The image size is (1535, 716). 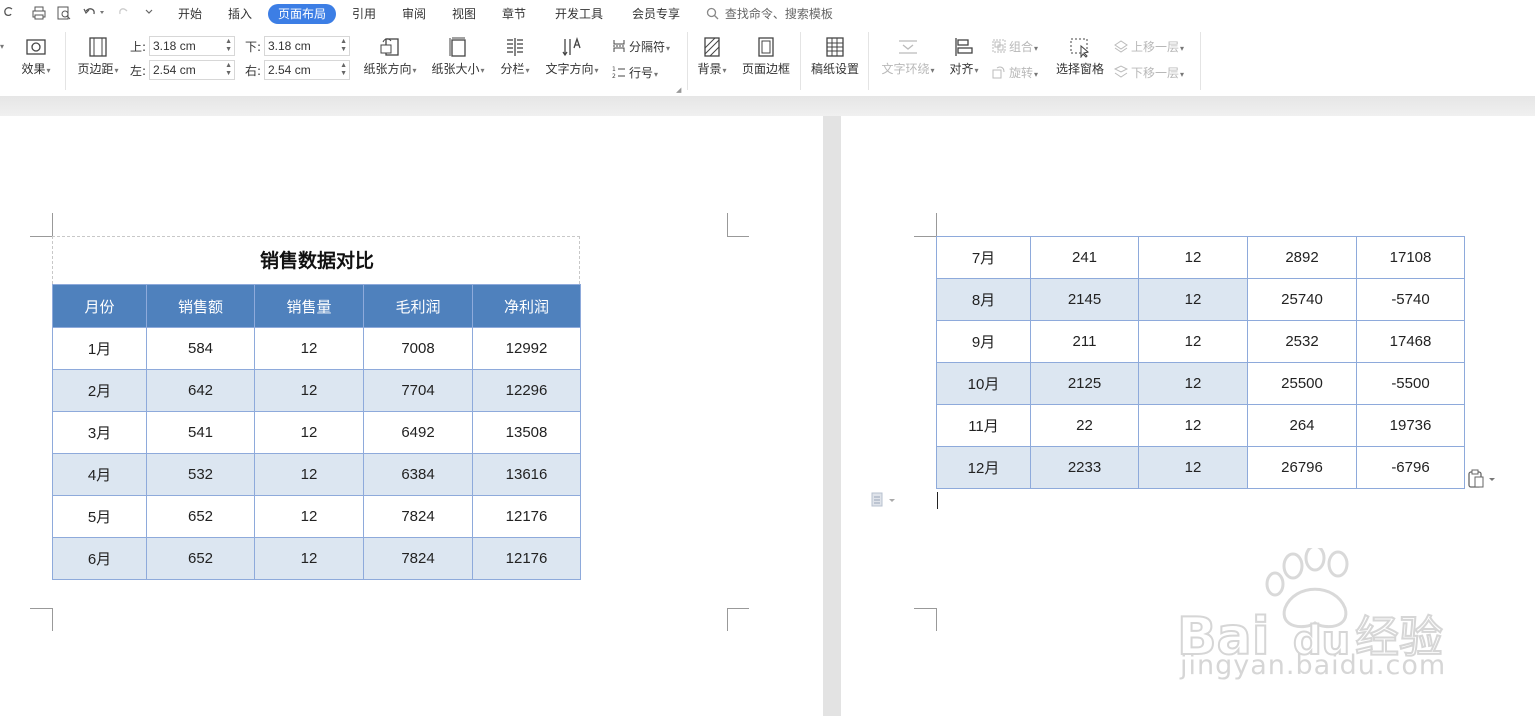 What do you see at coordinates (1015, 47) in the screenshot?
I see `group-button: 组合▾` at bounding box center [1015, 47].